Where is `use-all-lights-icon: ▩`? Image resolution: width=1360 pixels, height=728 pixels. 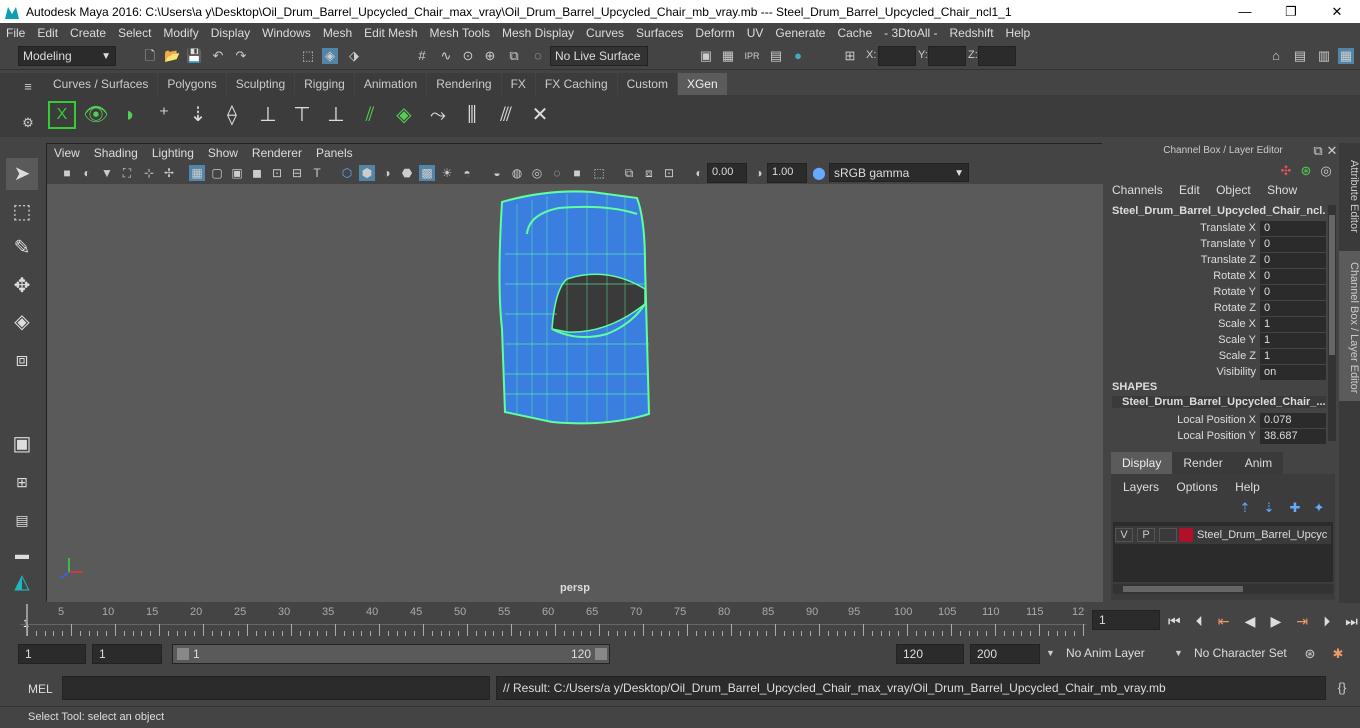 use-all-lights-icon: ▩ is located at coordinates (427, 173).